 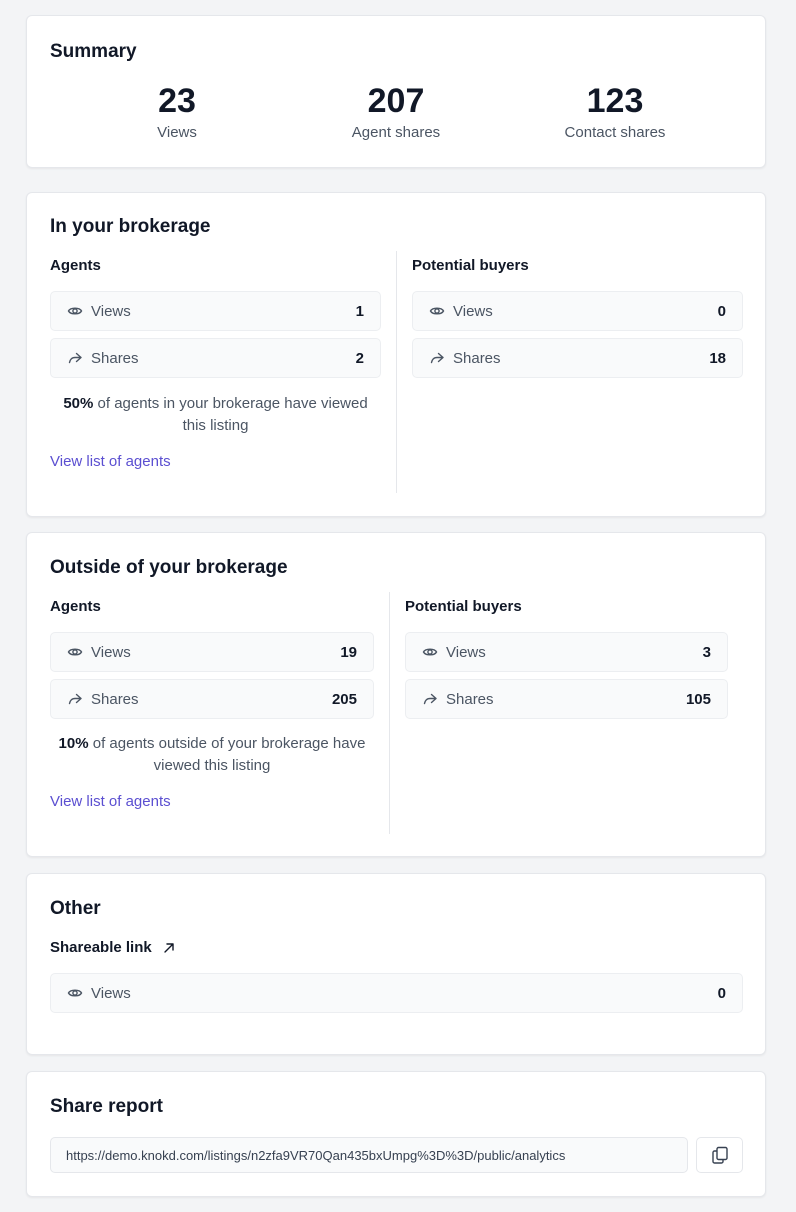 I want to click on in-agents-shares-row: Shares 2, so click(x=215, y=358).